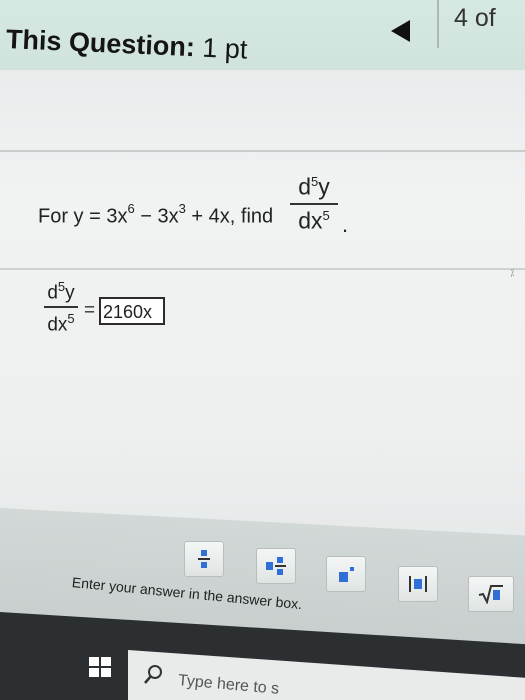 Image resolution: width=525 pixels, height=700 pixels. I want to click on problem-statement: For y = 3x6 − 3x3 + 4x, find, so click(156, 215).